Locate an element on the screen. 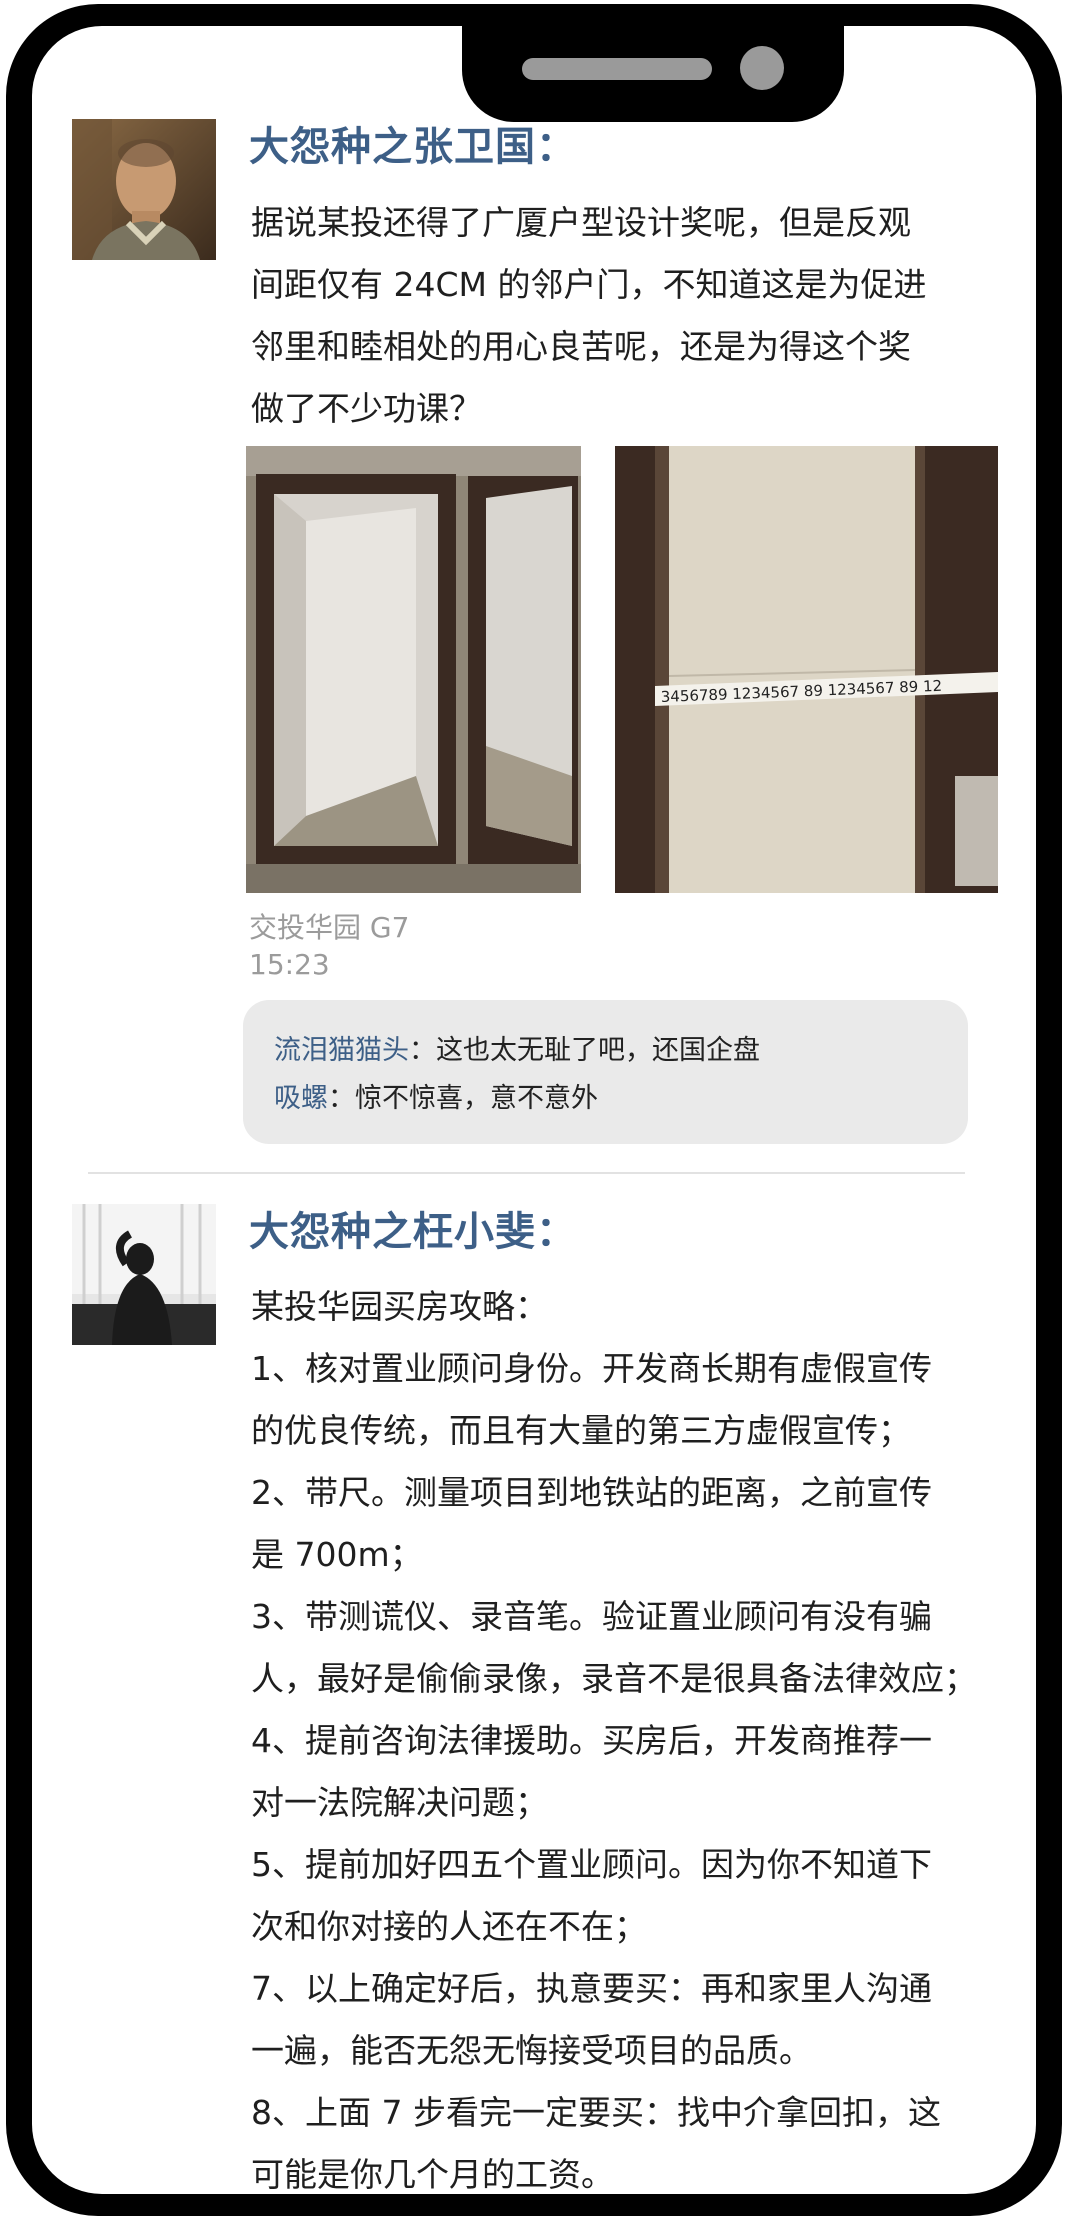 The width and height of the screenshot is (1074, 2225). comments-box: 流泪猫猫头：这也太无耻了吧，还国企盘 吸螺：惊不惊喜，意不意外 is located at coordinates (605, 1072).